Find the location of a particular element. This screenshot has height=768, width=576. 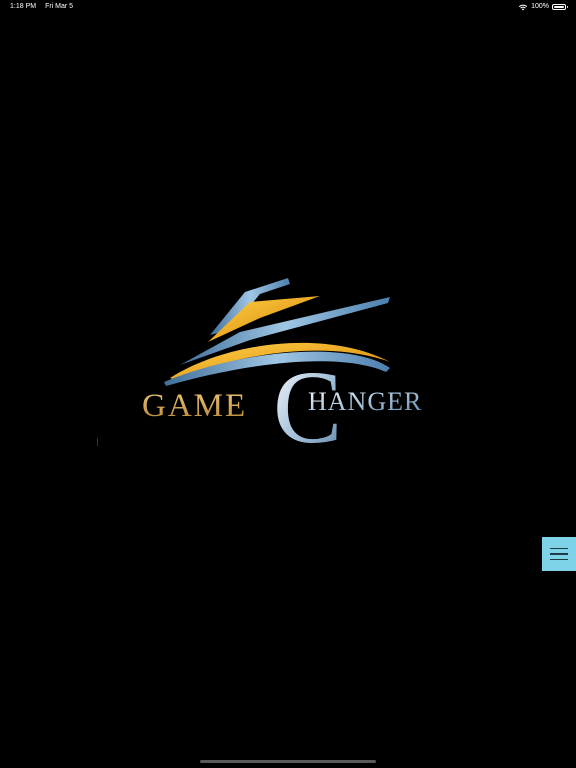

home-indicator is located at coordinates (288, 761).